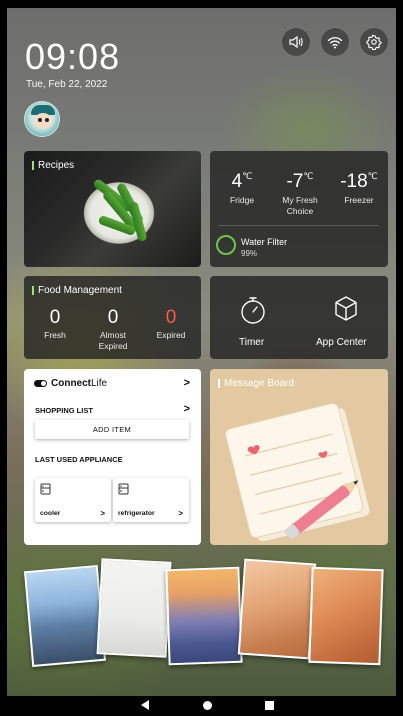 Image resolution: width=403 pixels, height=716 pixels. I want to click on wifi-button, so click(335, 42).